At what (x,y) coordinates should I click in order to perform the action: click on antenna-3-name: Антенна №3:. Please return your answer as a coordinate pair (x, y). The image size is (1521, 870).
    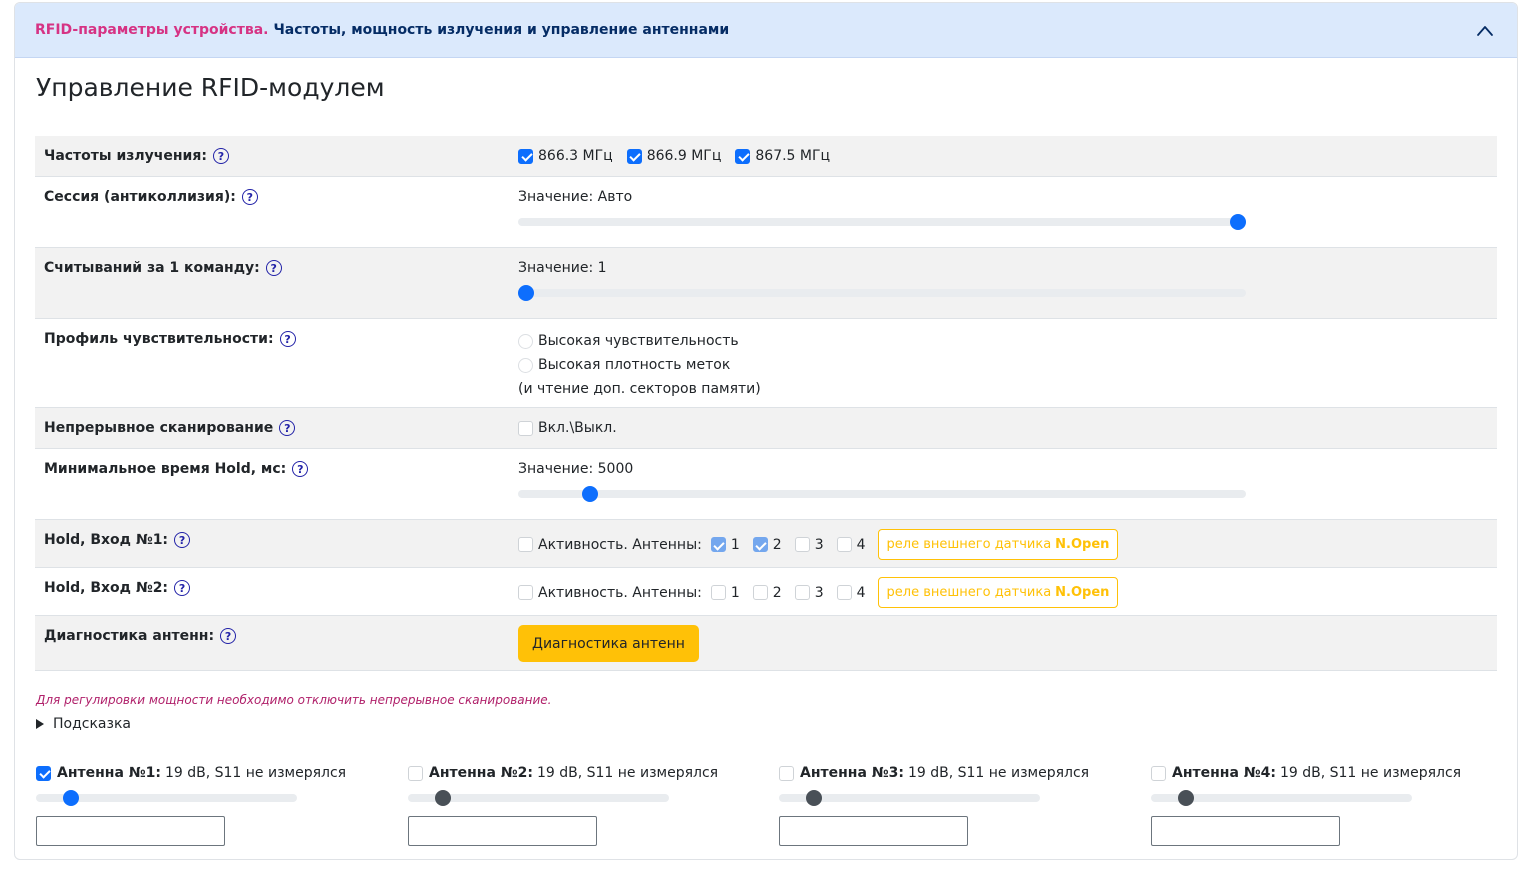
    Looking at the image, I should click on (852, 773).